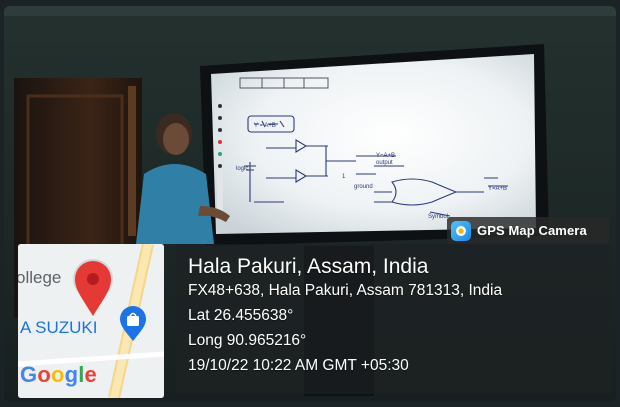 Image resolution: width=620 pixels, height=407 pixels. What do you see at coordinates (58, 374) in the screenshot?
I see `google-logo: Google` at bounding box center [58, 374].